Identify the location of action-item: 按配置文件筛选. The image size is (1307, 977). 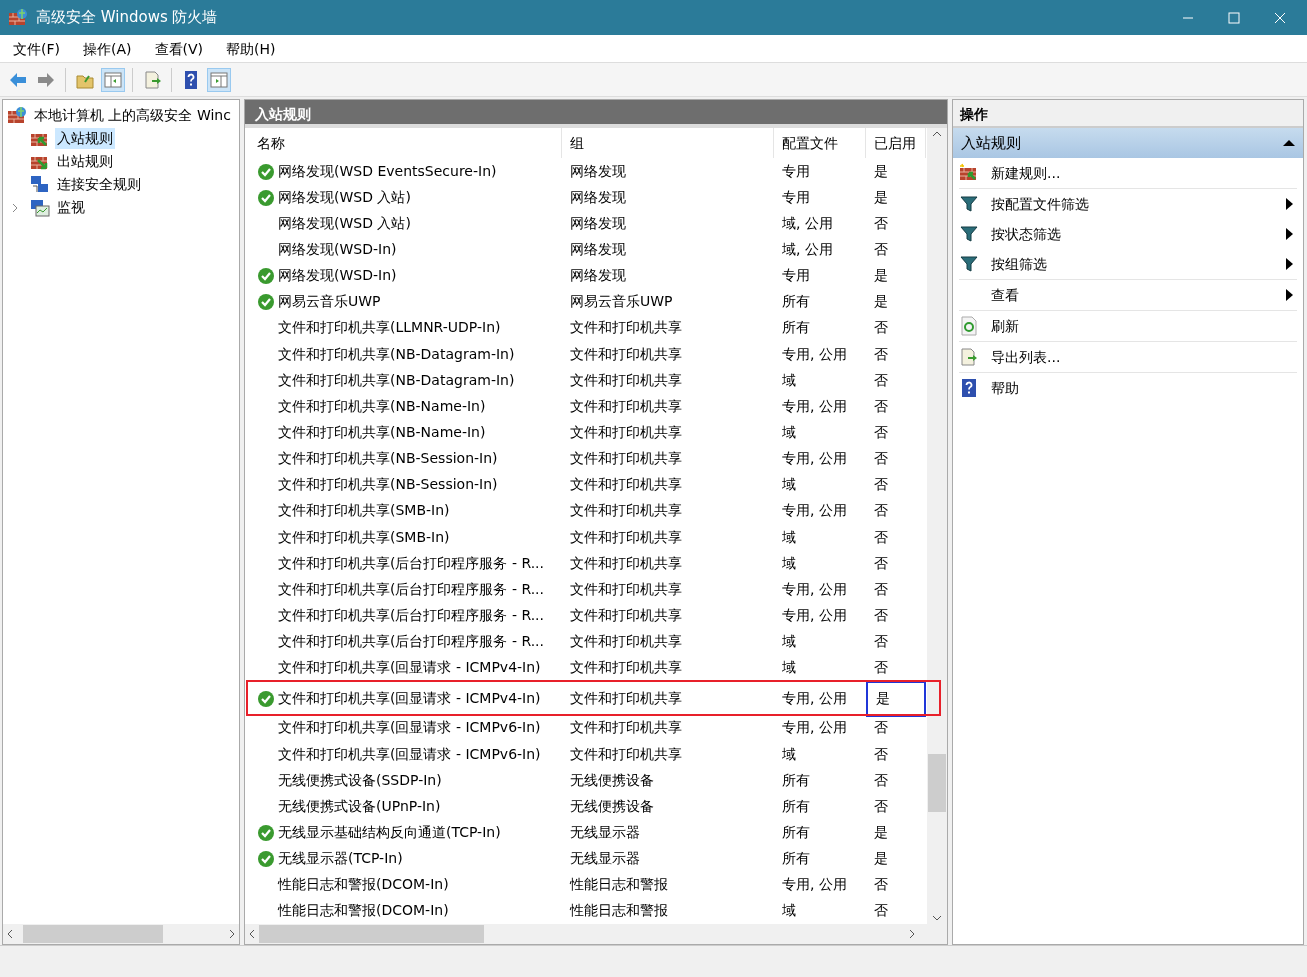
(1138, 204).